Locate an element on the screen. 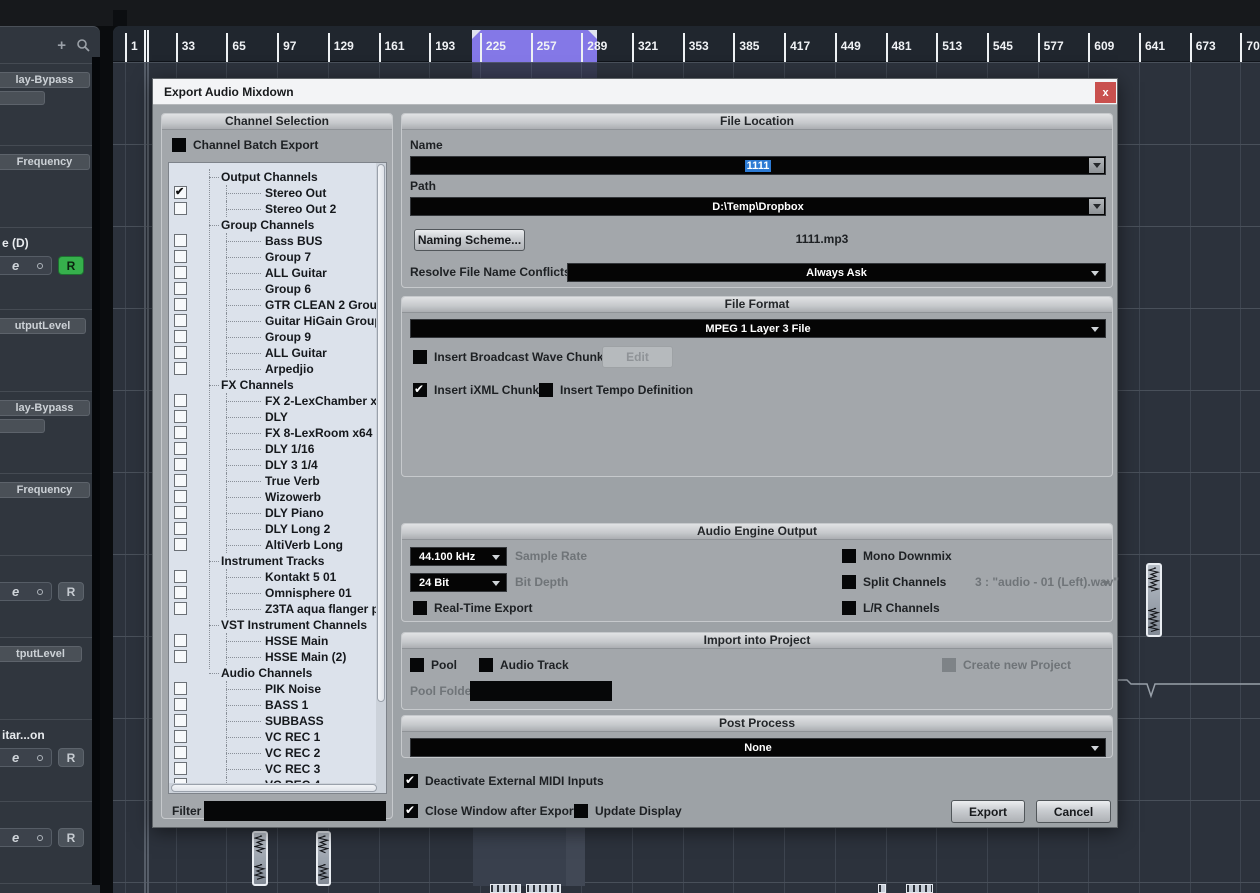  tree-row-channel: HSSE Main is located at coordinates (277, 641).